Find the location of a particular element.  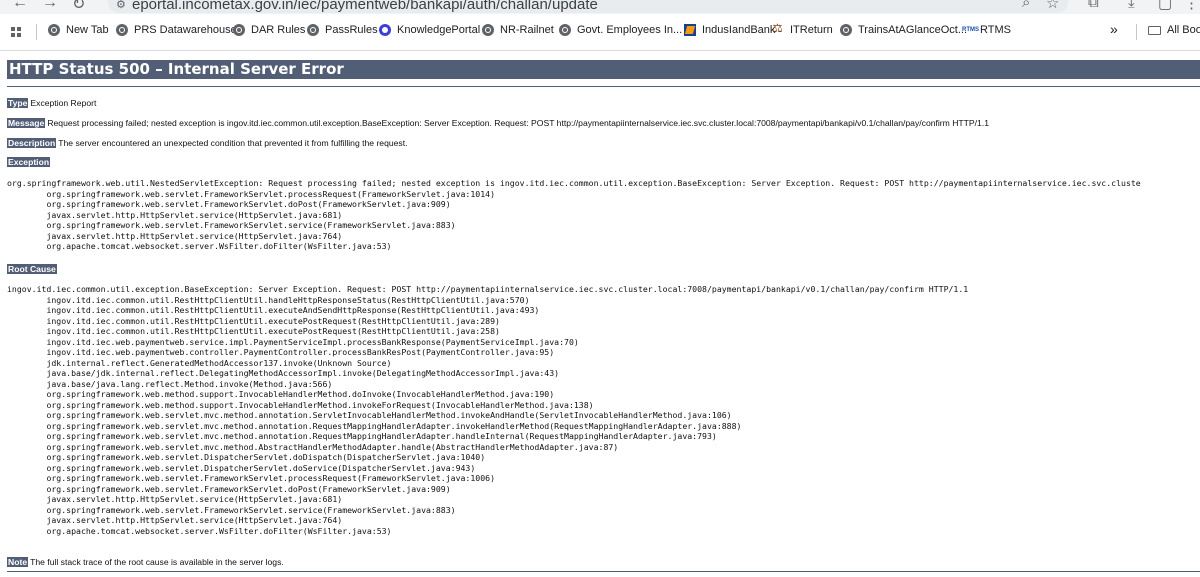

bookmark-nr-railnet: NR-Railnet is located at coordinates (518, 30).